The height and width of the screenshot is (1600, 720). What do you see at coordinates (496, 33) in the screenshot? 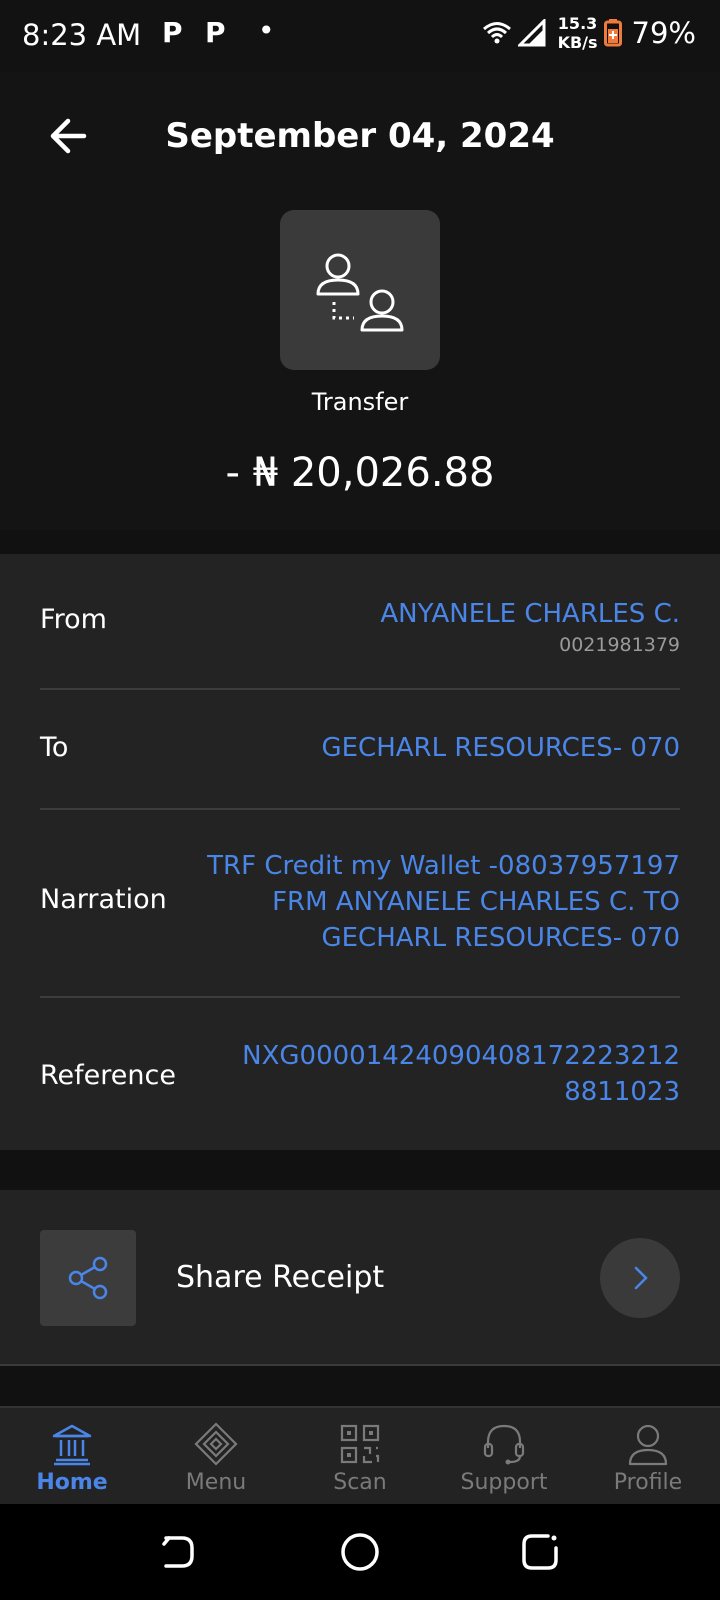
I see `wifi-icon` at bounding box center [496, 33].